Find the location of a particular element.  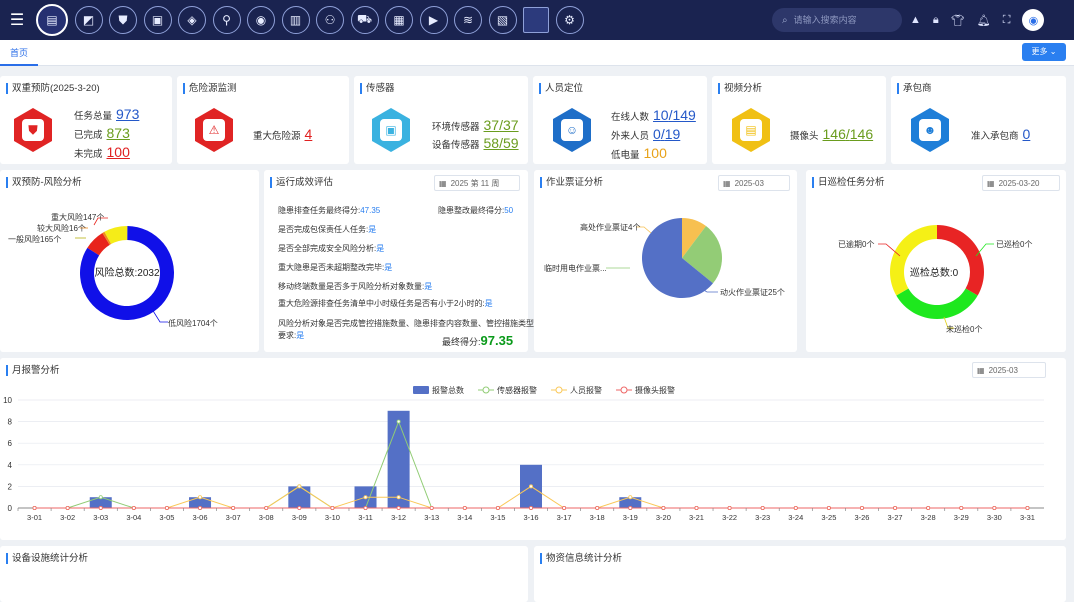

legend-label: 摄像头报警 is located at coordinates (655, 390).